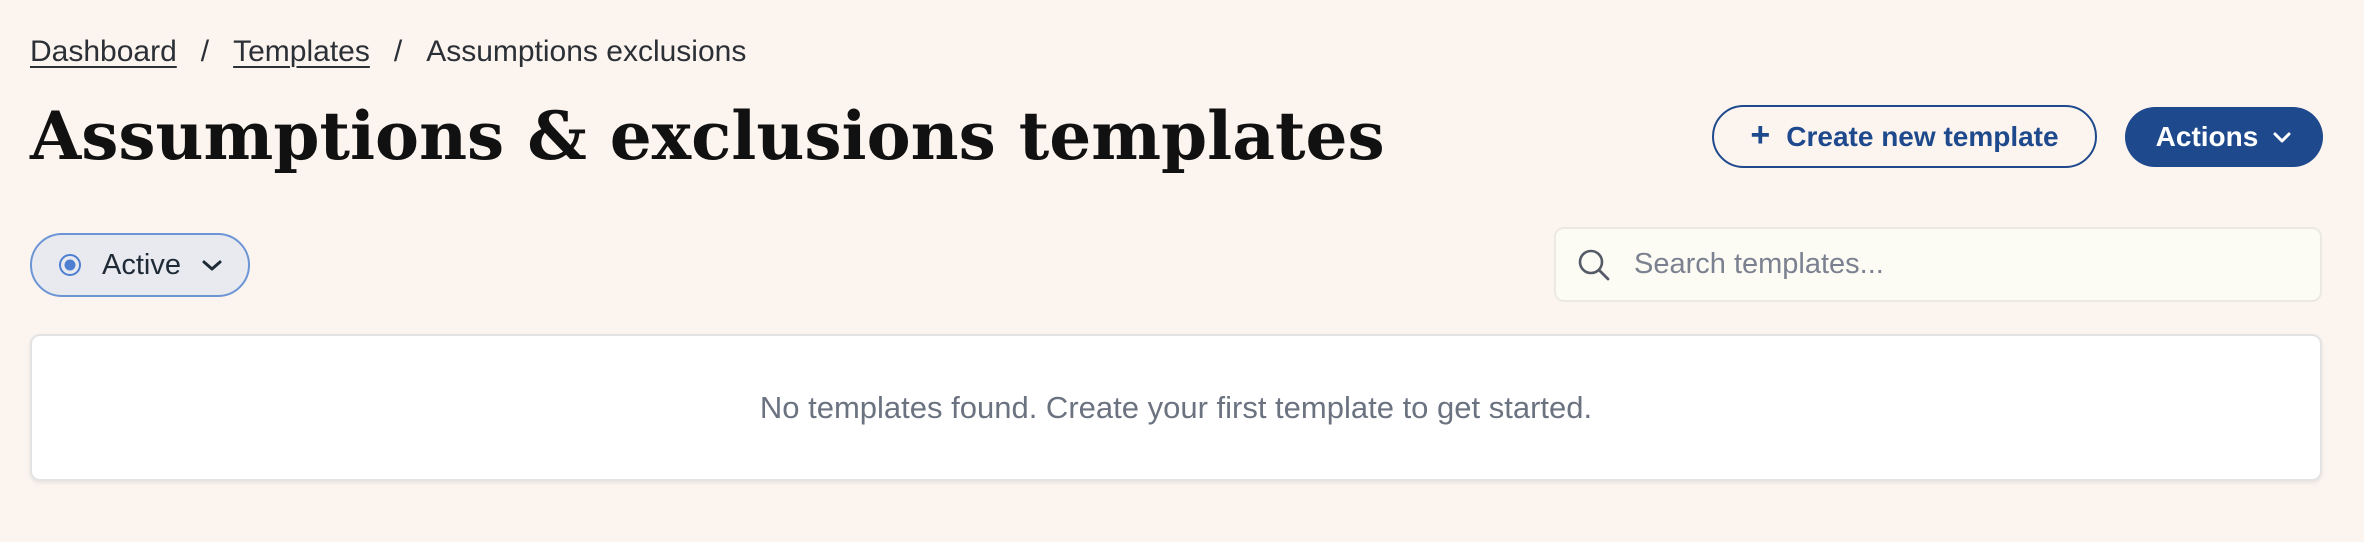 Image resolution: width=2364 pixels, height=542 pixels. Describe the element at coordinates (103, 52) in the screenshot. I see `breadcrumb-link-dashboard: Dashboard` at that location.